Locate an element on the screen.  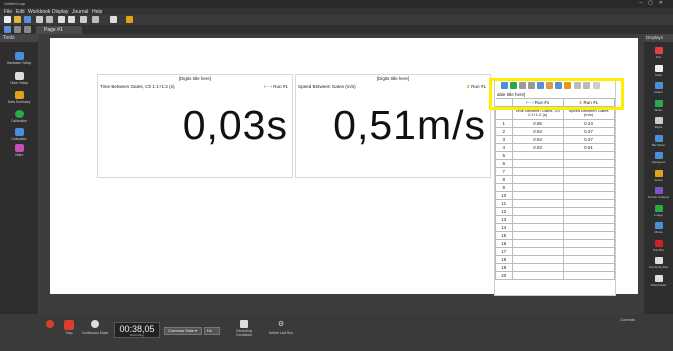
timer-setup-icon is located at coordinates (19, 76).